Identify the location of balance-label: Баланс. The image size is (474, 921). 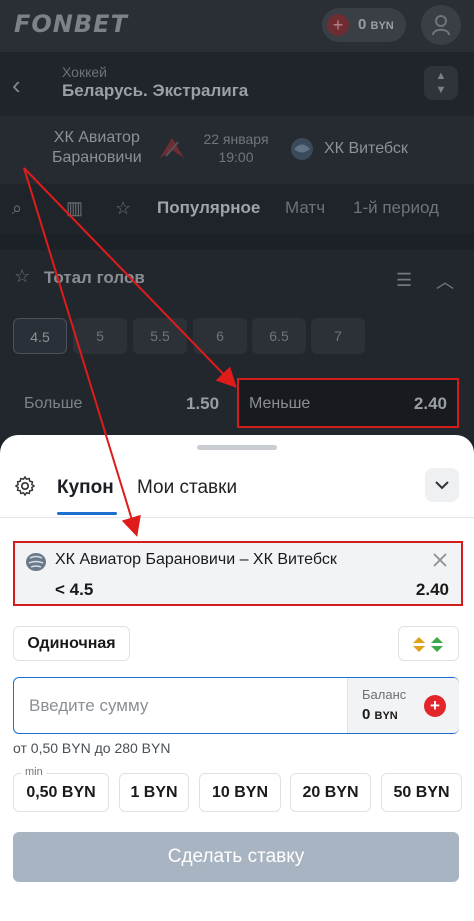
(384, 694).